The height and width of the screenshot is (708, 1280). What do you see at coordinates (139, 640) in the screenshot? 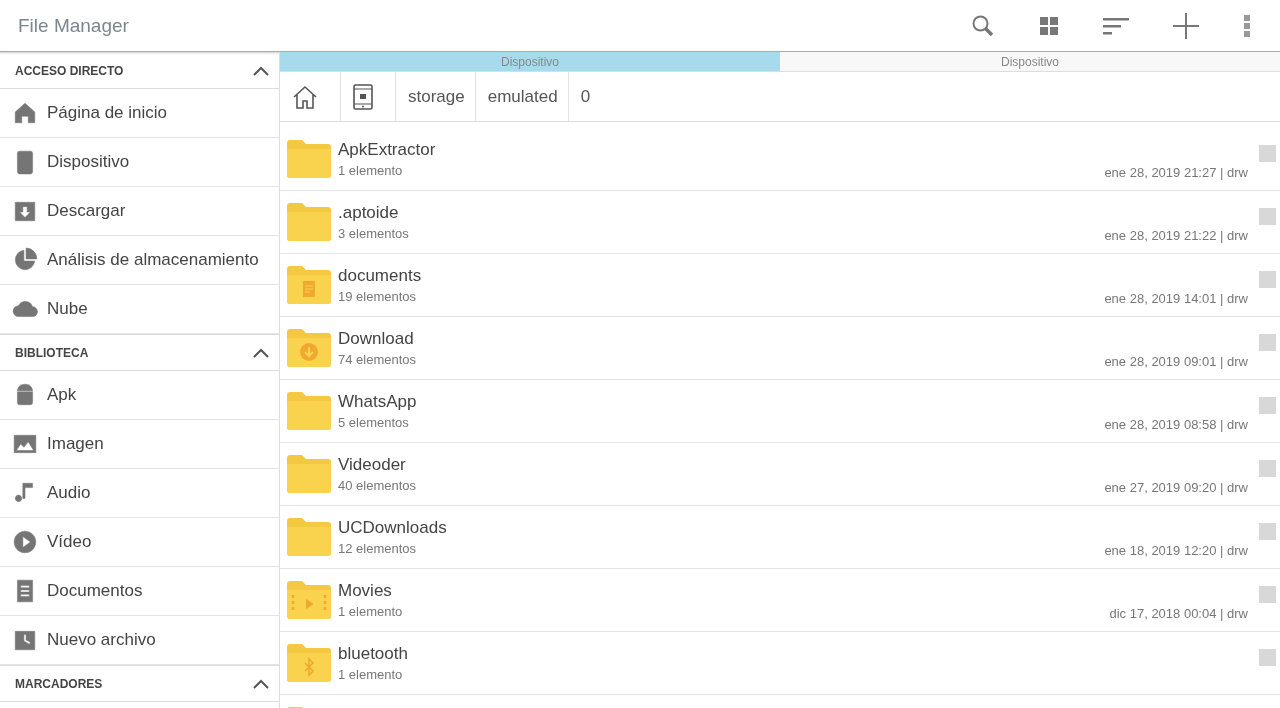
I see `sidebar-item: Nuevo archivo` at bounding box center [139, 640].